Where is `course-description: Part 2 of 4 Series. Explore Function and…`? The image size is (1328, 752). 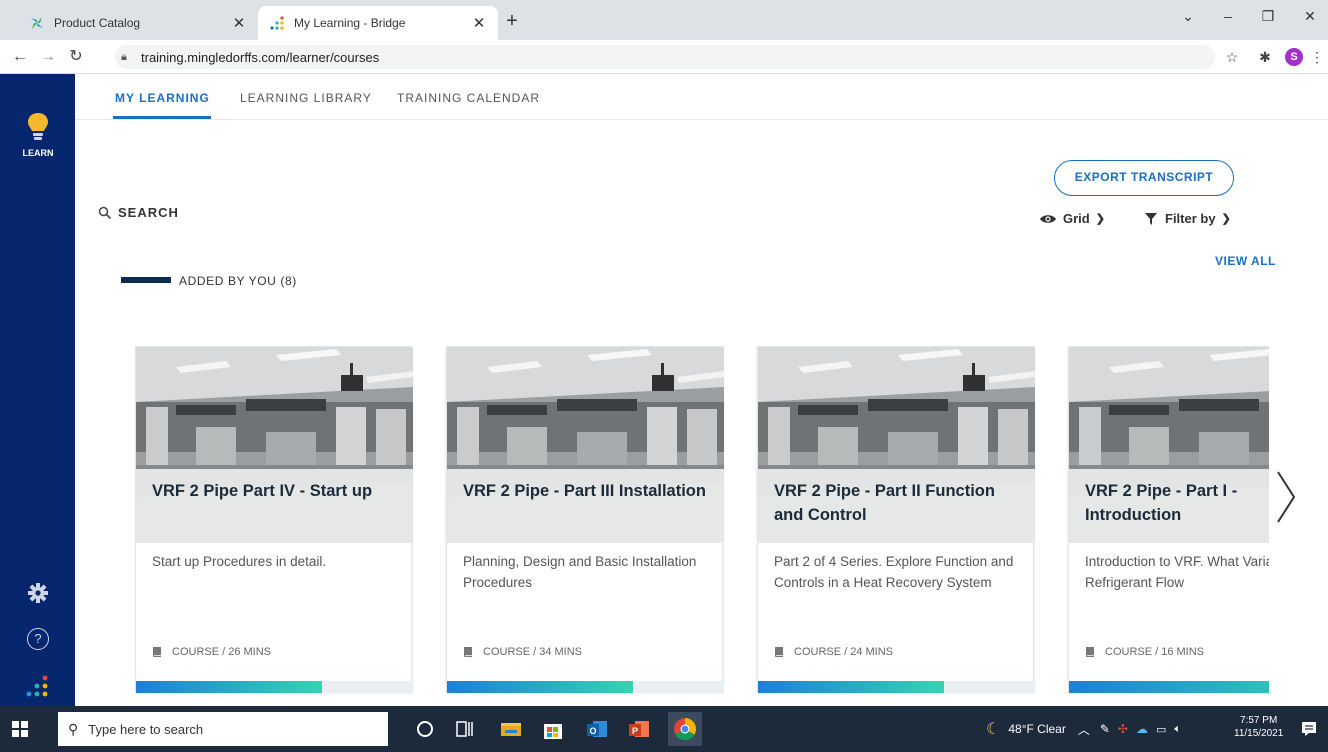 course-description: Part 2 of 4 Series. Explore Function and… is located at coordinates (894, 572).